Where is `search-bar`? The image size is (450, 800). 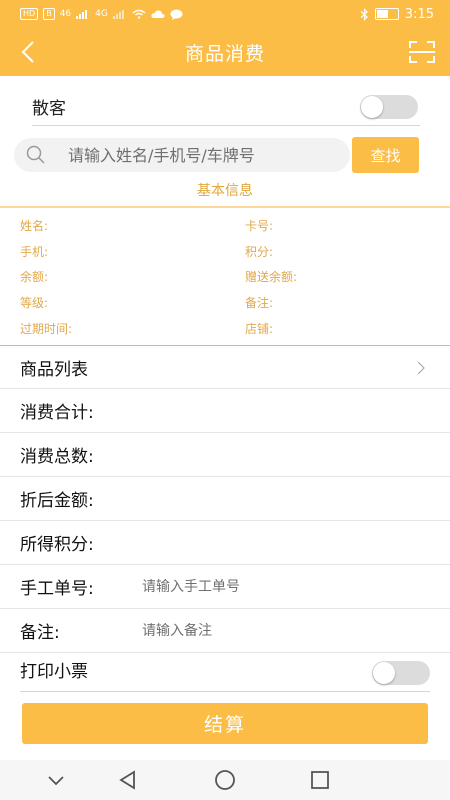
search-bar is located at coordinates (182, 155).